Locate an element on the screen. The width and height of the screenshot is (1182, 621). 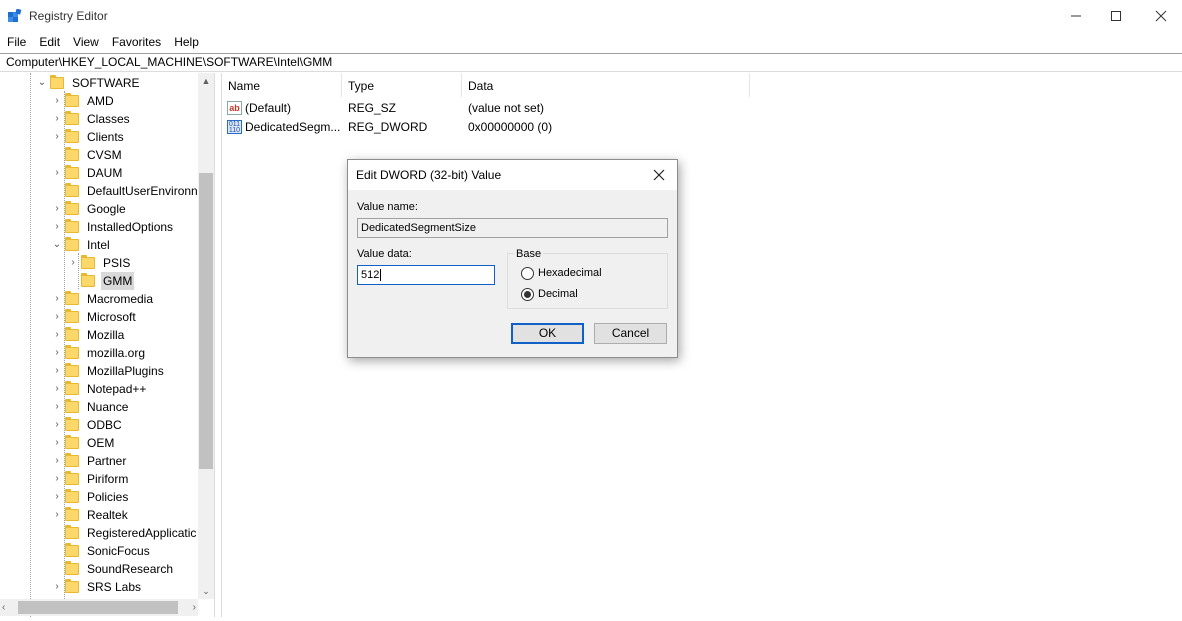
tree-item-realtek: › Realtek is located at coordinates (90, 515).